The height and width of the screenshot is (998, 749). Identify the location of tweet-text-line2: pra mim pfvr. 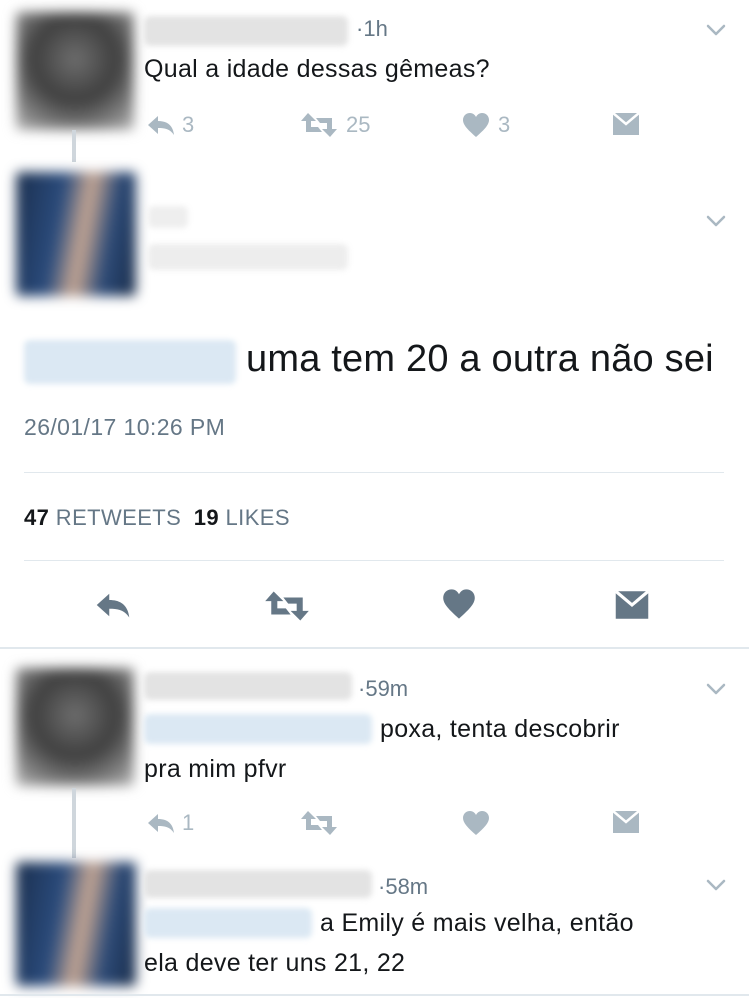
(215, 769).